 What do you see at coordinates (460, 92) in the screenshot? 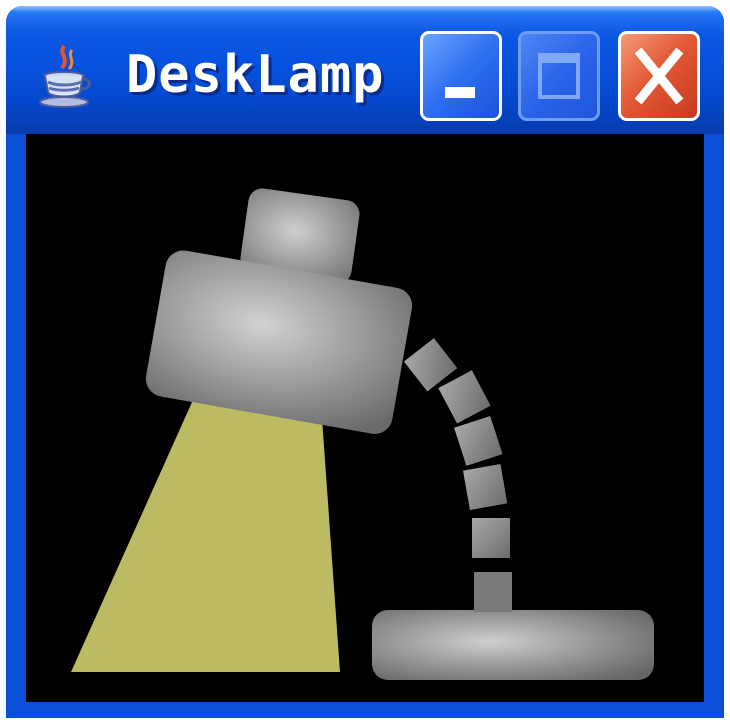
I see `minimize-icon` at bounding box center [460, 92].